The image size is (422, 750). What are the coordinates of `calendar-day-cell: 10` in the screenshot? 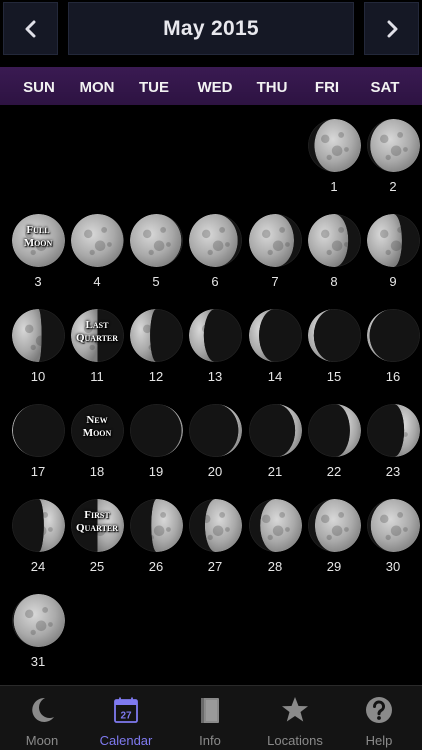 It's located at (38, 340).